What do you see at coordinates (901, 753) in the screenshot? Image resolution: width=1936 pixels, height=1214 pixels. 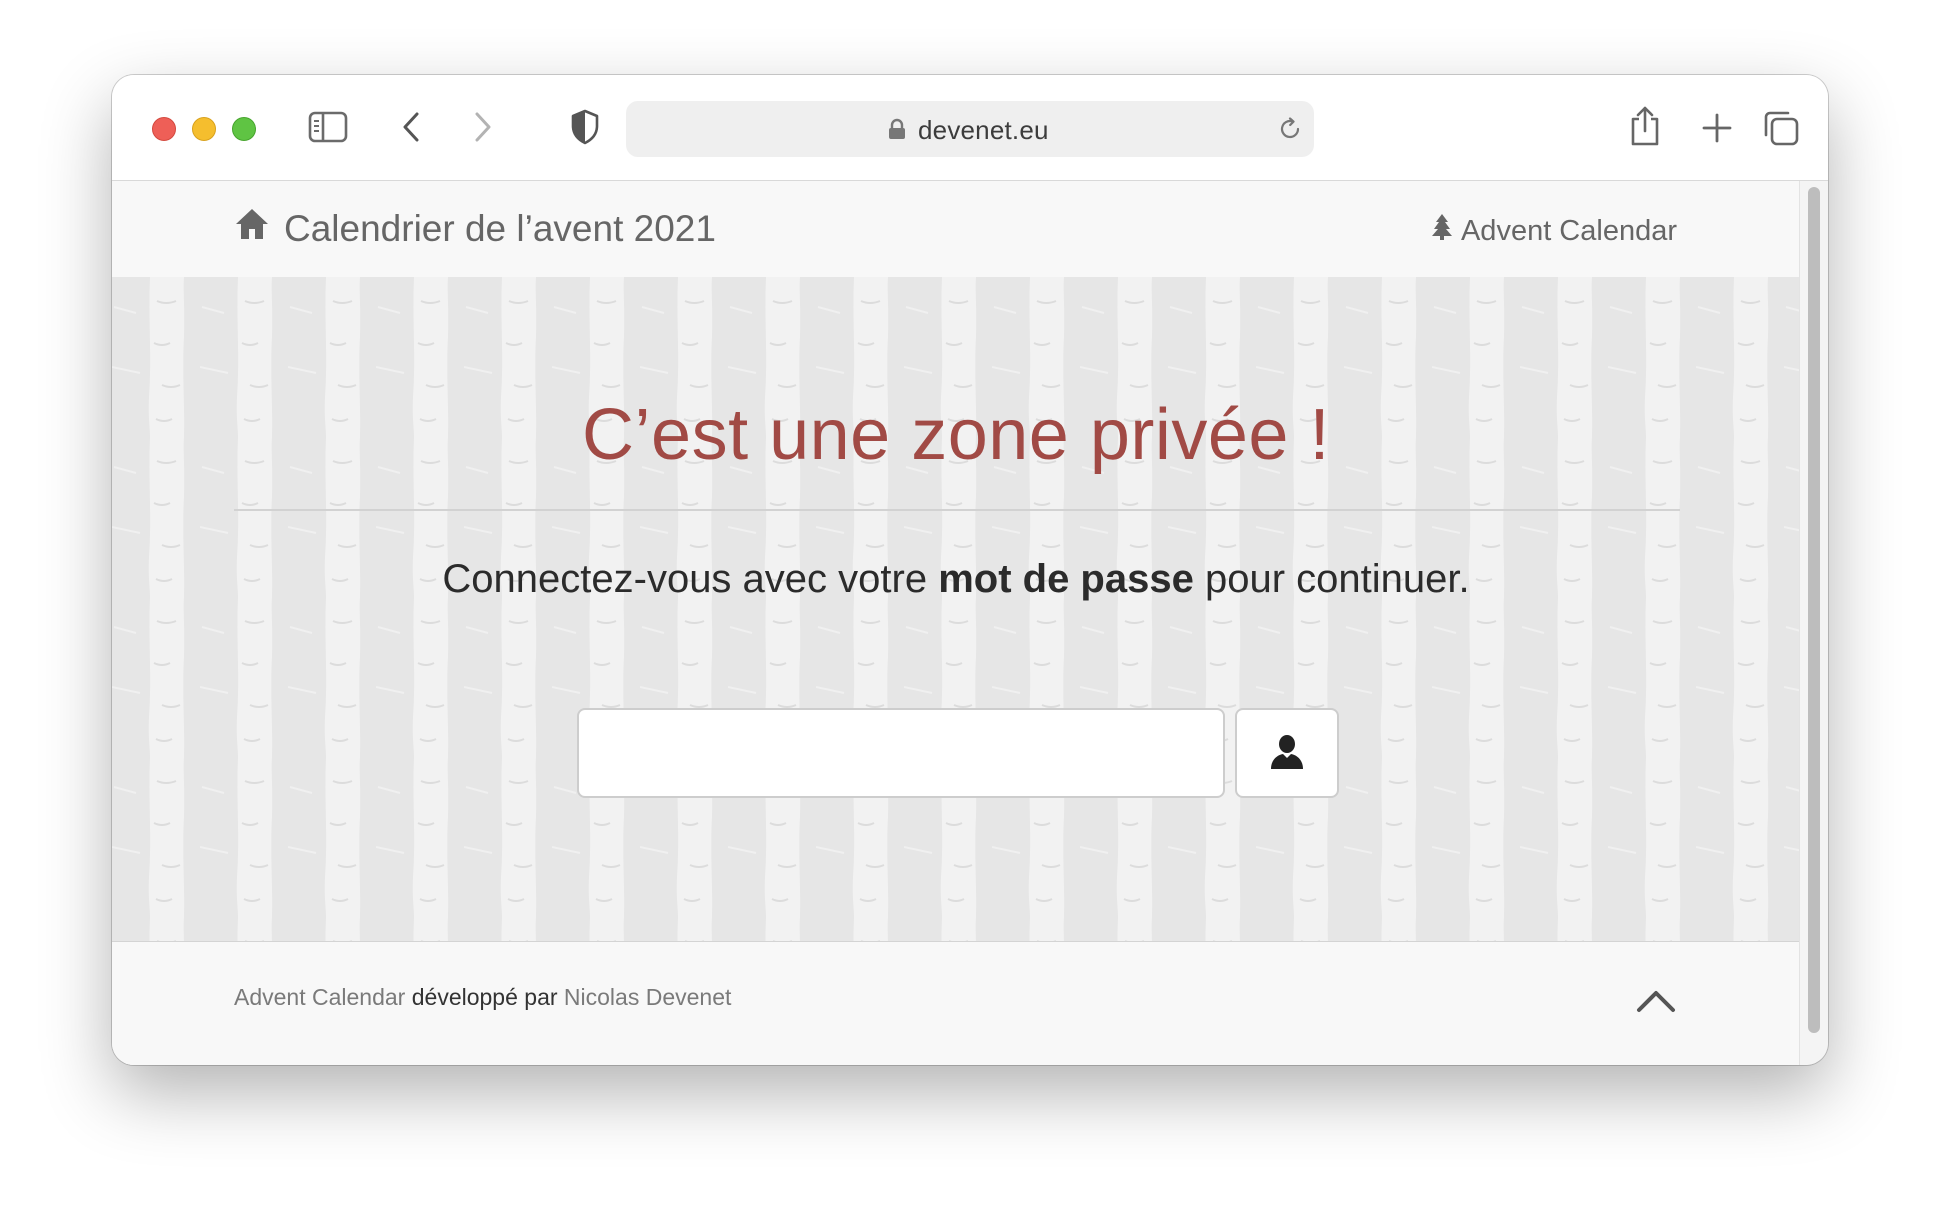 I see `password-input` at bounding box center [901, 753].